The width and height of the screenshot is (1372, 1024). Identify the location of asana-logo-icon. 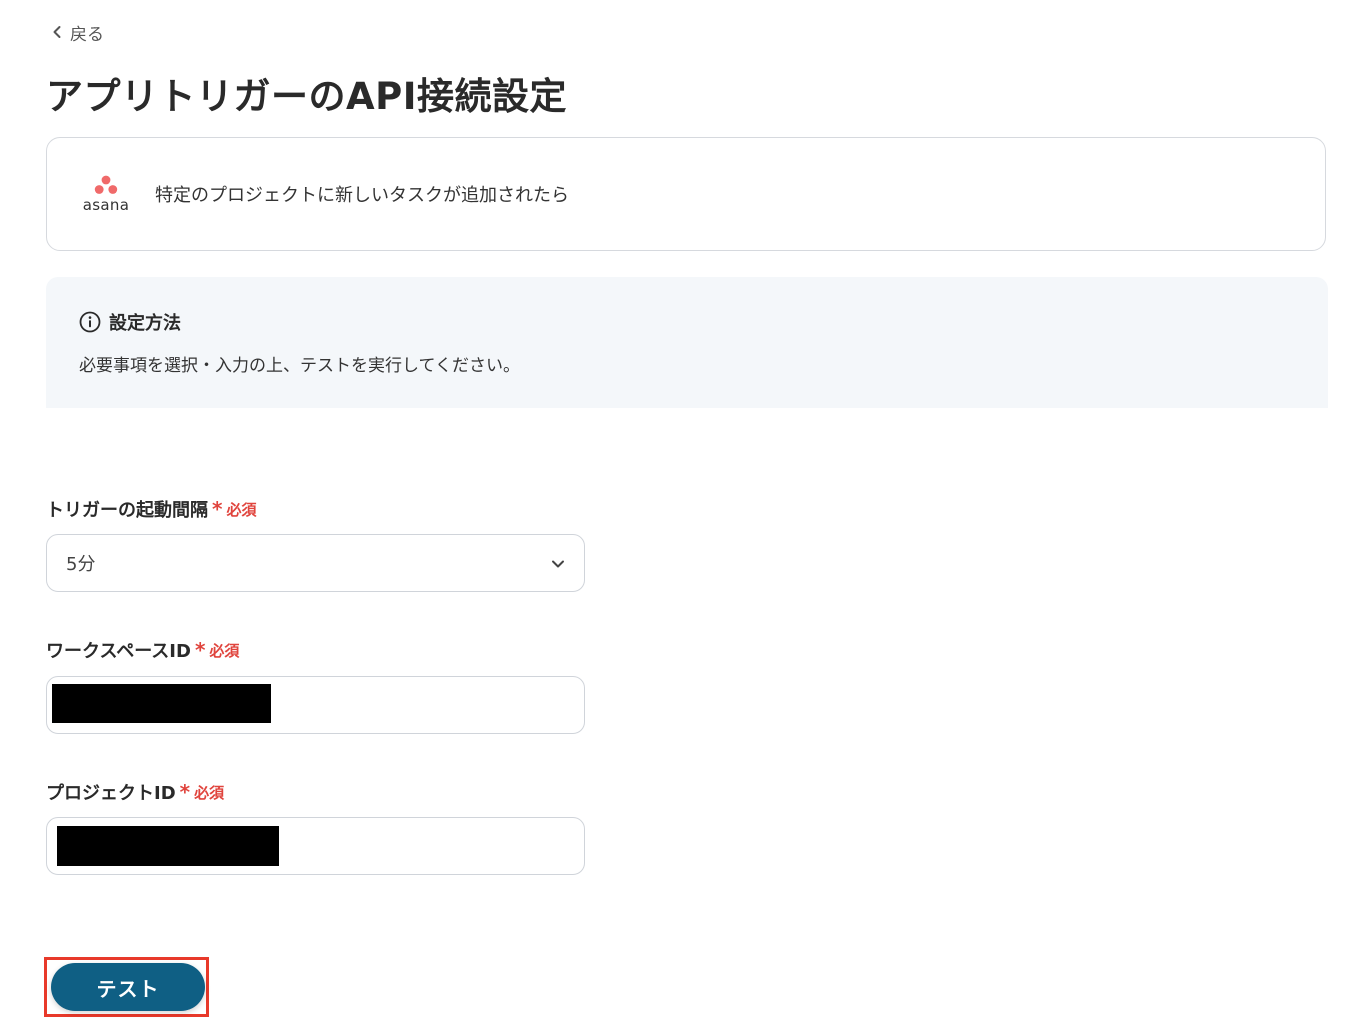
(106, 184).